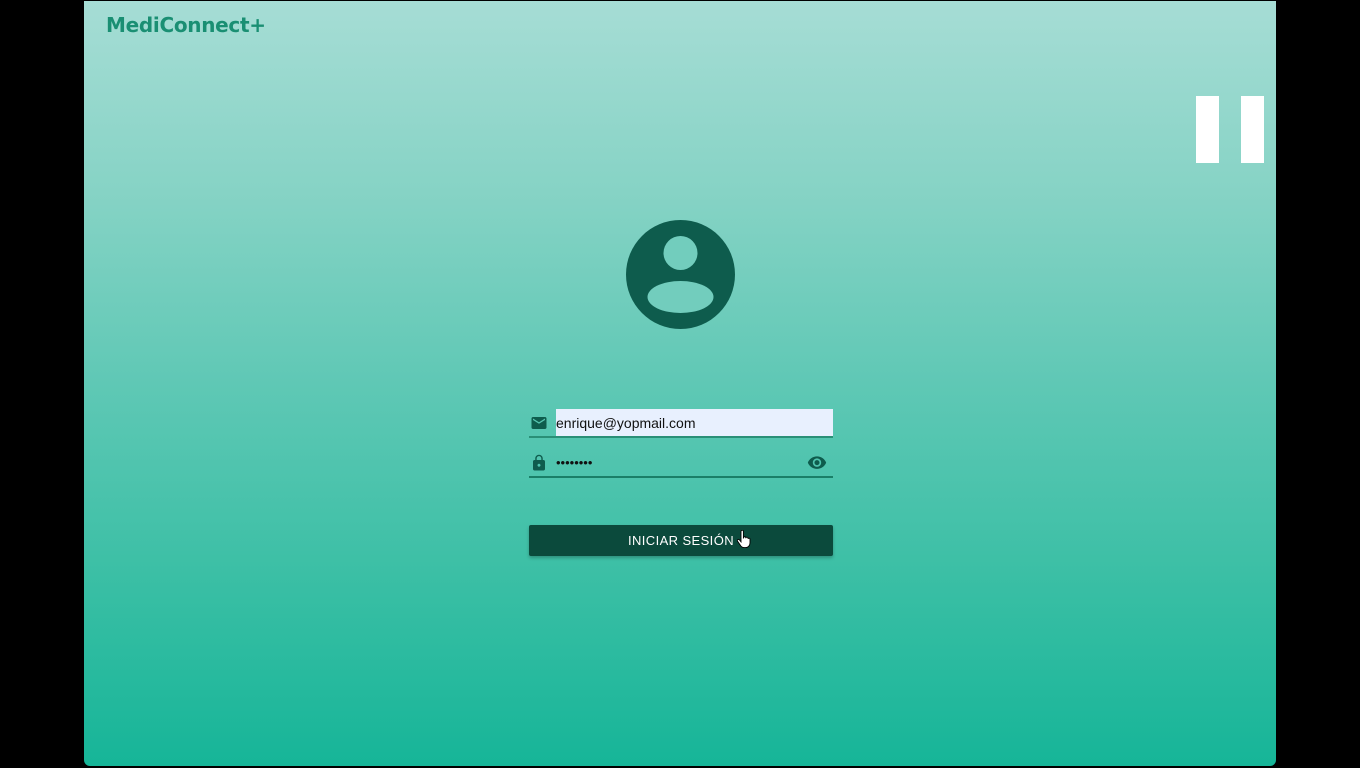 The width and height of the screenshot is (1360, 768). What do you see at coordinates (1230, 129) in the screenshot?
I see `pause-icon` at bounding box center [1230, 129].